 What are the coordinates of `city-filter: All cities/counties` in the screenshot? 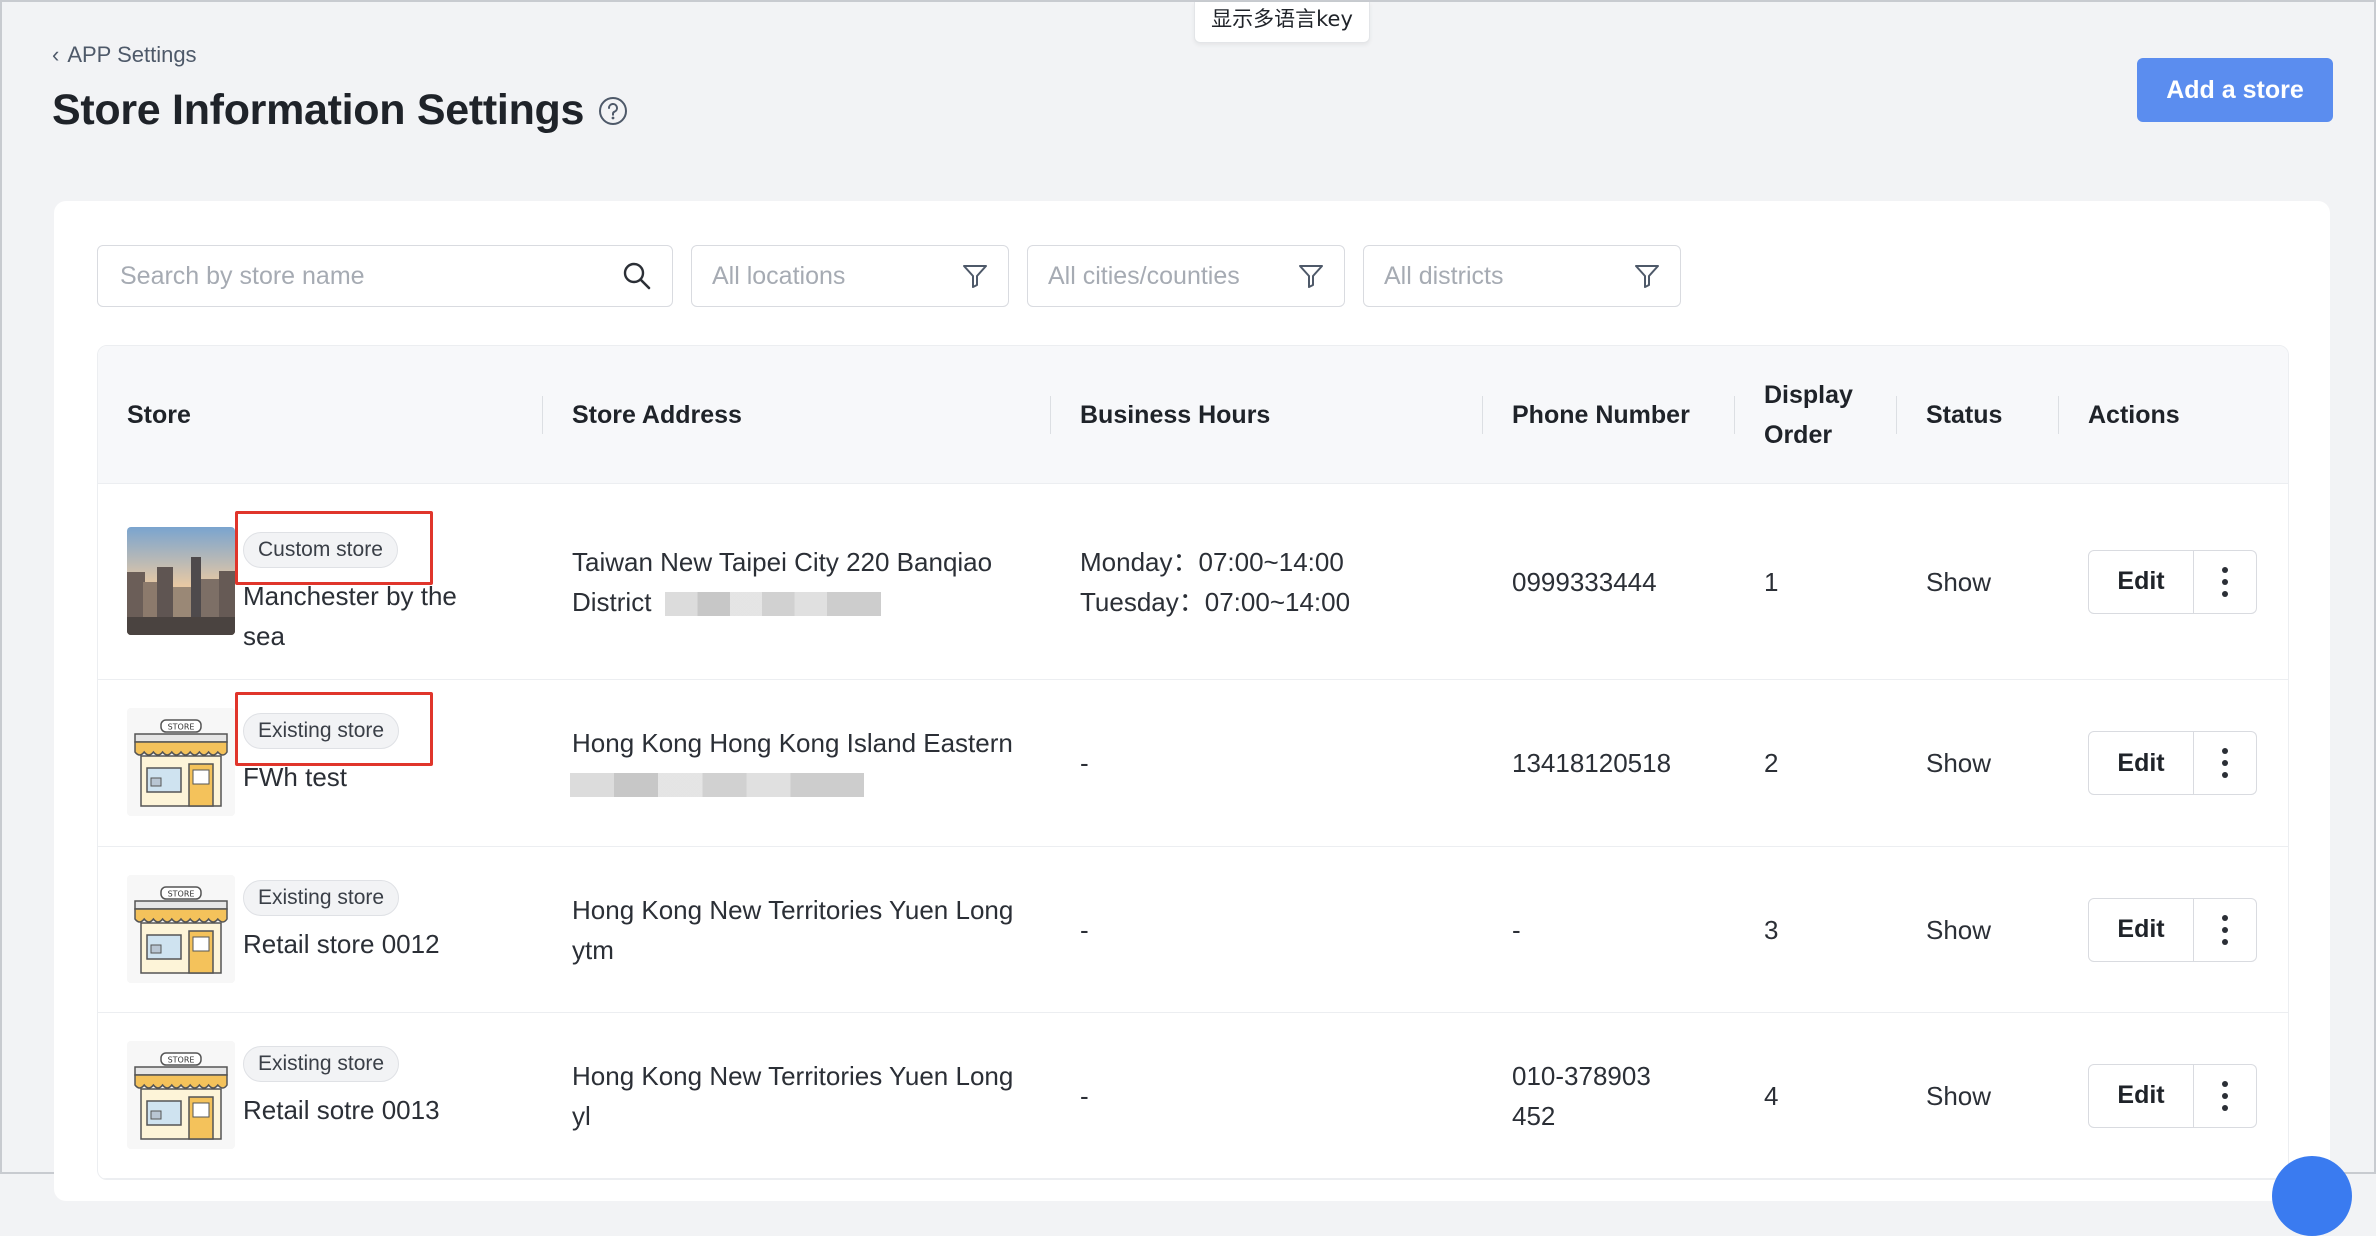 It's located at (1186, 276).